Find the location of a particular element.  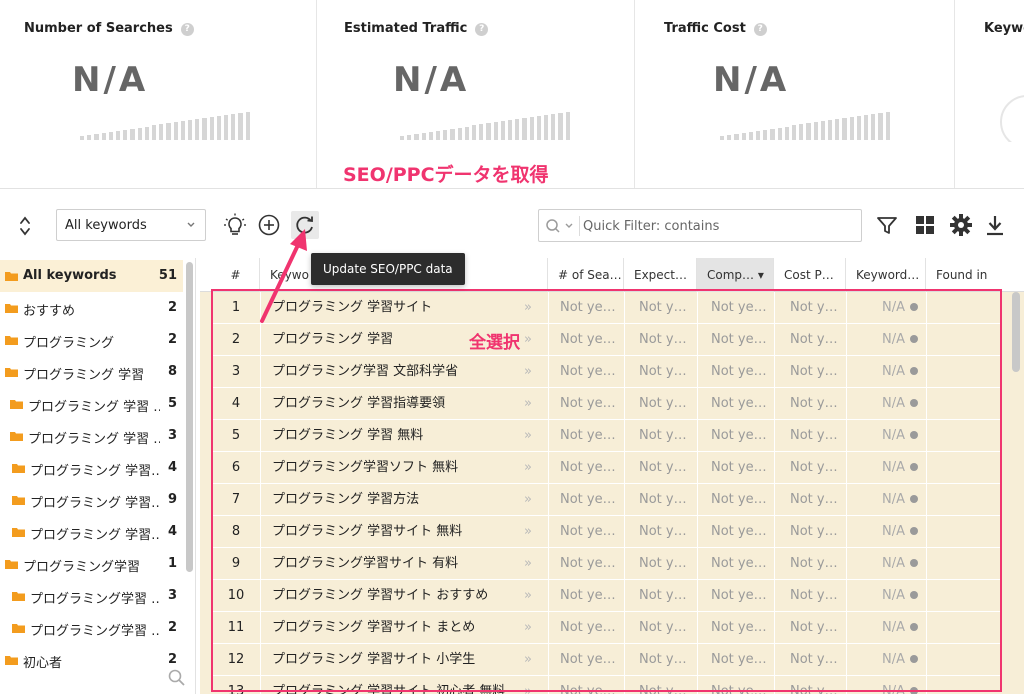

row-number: 7 is located at coordinates (236, 499).